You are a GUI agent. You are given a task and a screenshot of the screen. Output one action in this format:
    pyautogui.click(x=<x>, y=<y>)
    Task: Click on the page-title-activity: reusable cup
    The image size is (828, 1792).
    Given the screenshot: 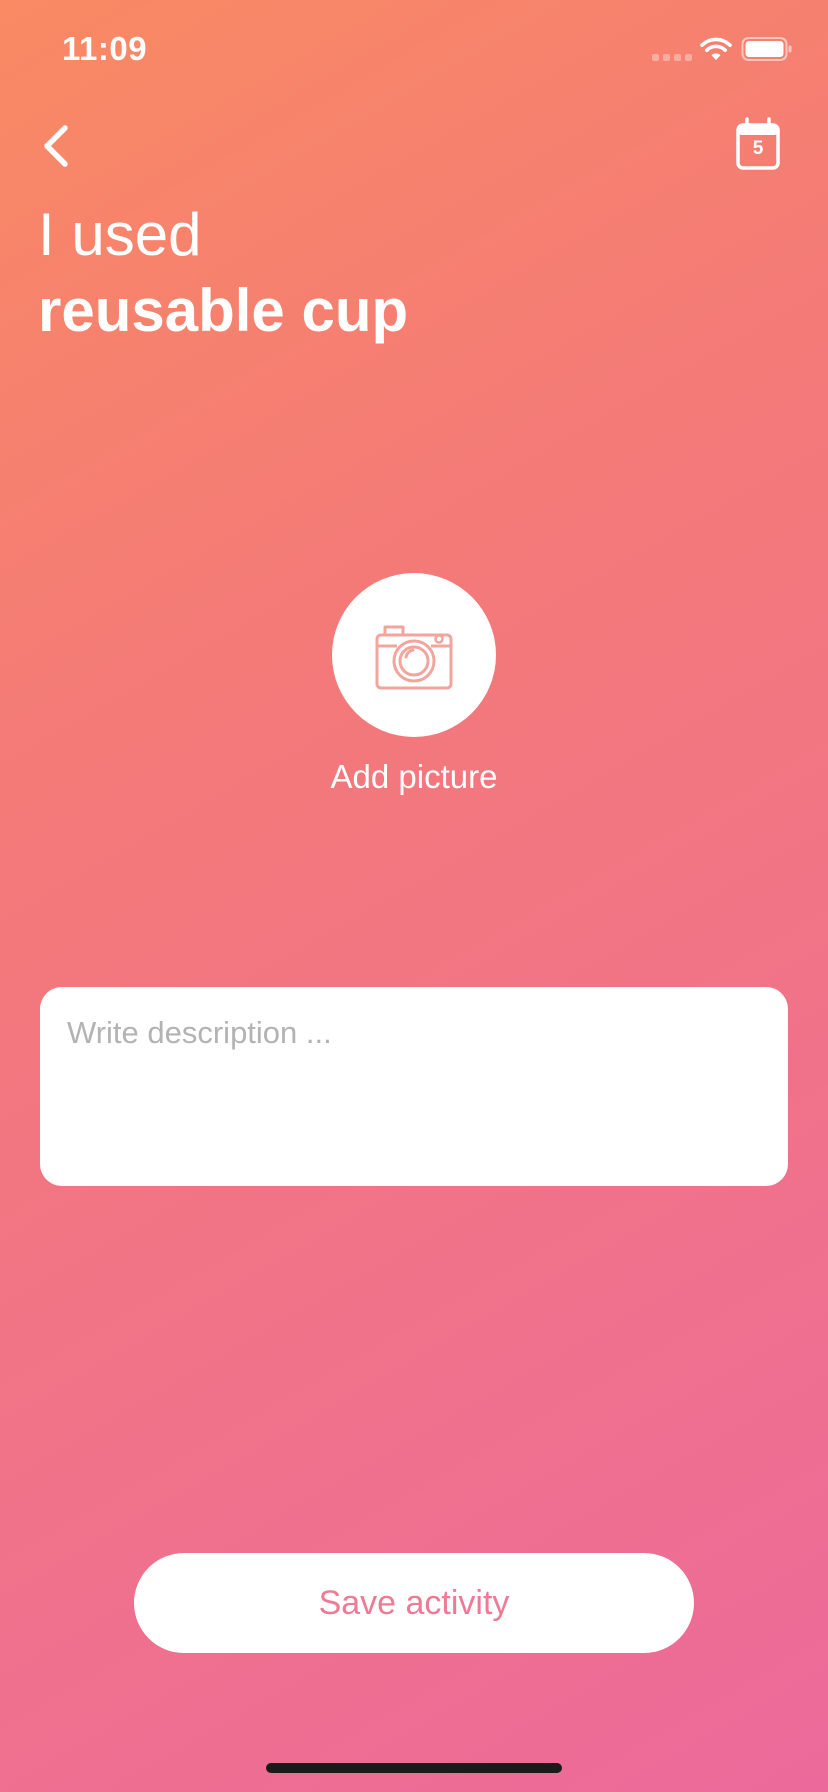 What is the action you would take?
    pyautogui.click(x=223, y=310)
    